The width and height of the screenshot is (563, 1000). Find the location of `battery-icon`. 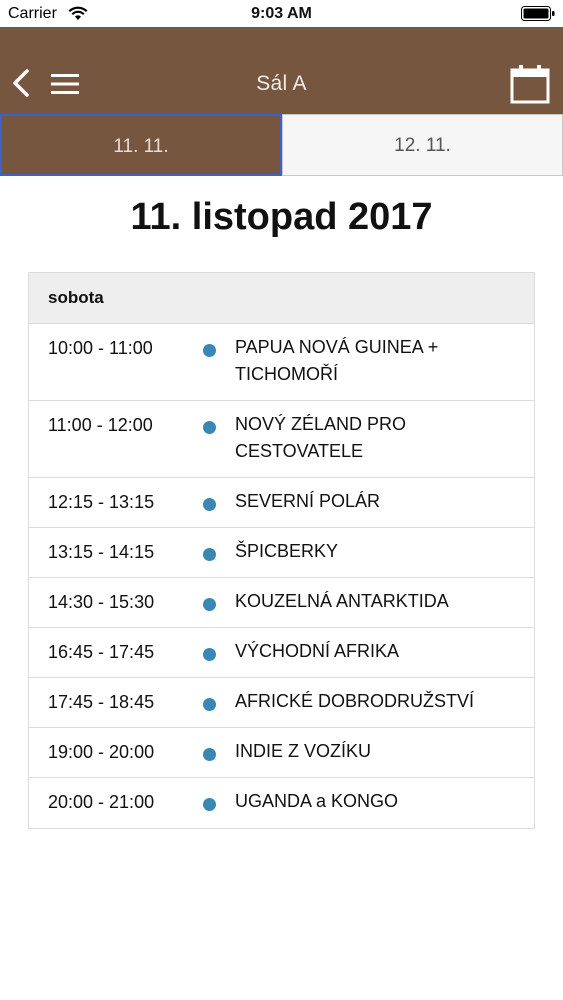

battery-icon is located at coordinates (538, 13).